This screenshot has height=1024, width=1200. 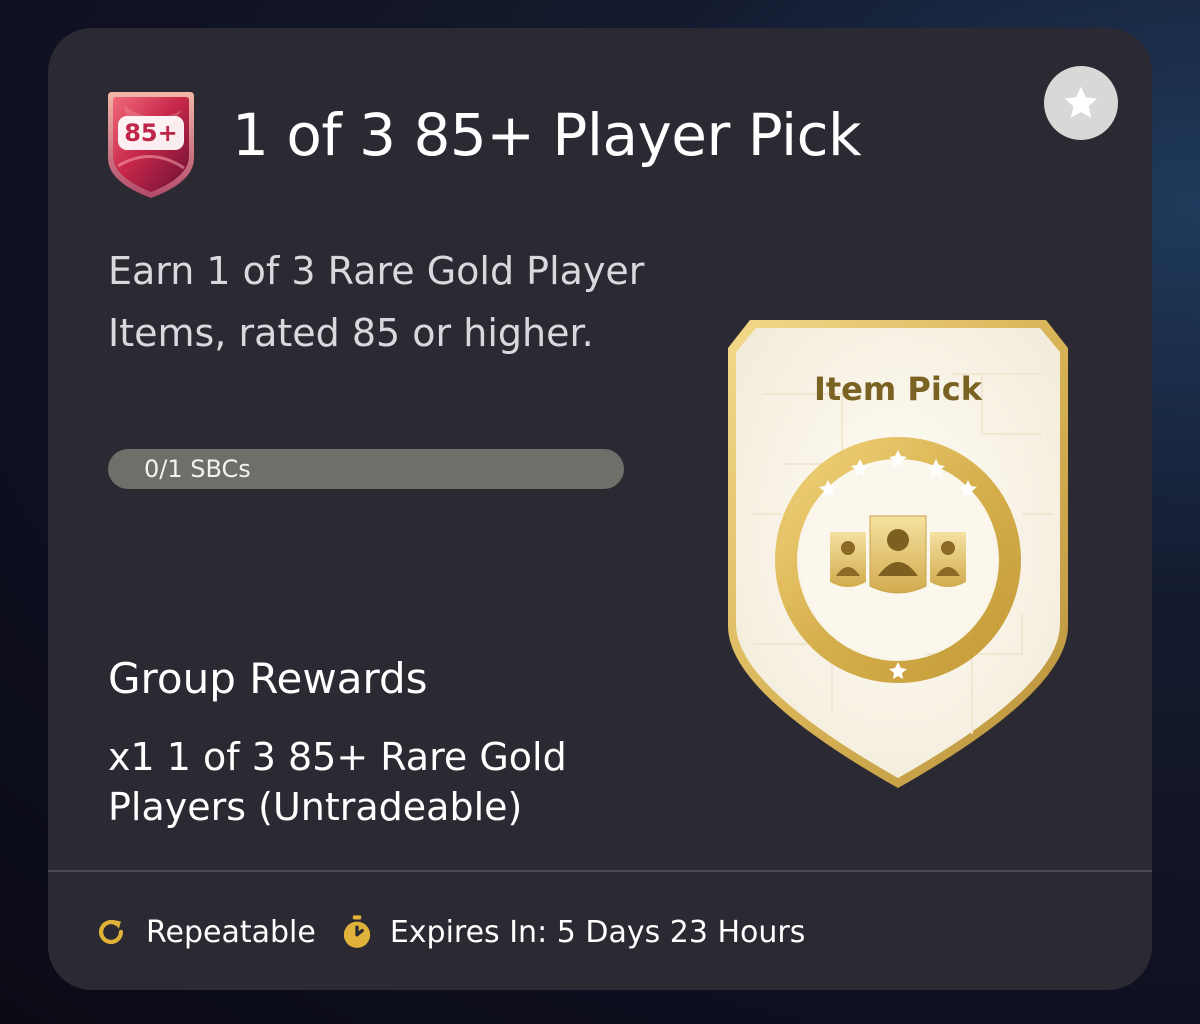 I want to click on group-rewards-heading: Group Rewards, so click(x=268, y=678).